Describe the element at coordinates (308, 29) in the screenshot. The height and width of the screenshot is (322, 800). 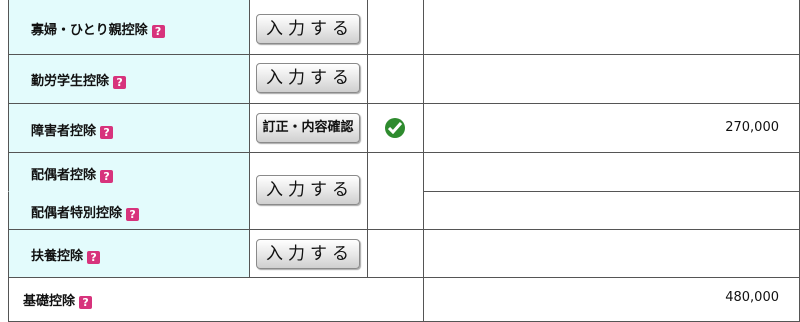
I see `input-button-widow: 入力する` at that location.